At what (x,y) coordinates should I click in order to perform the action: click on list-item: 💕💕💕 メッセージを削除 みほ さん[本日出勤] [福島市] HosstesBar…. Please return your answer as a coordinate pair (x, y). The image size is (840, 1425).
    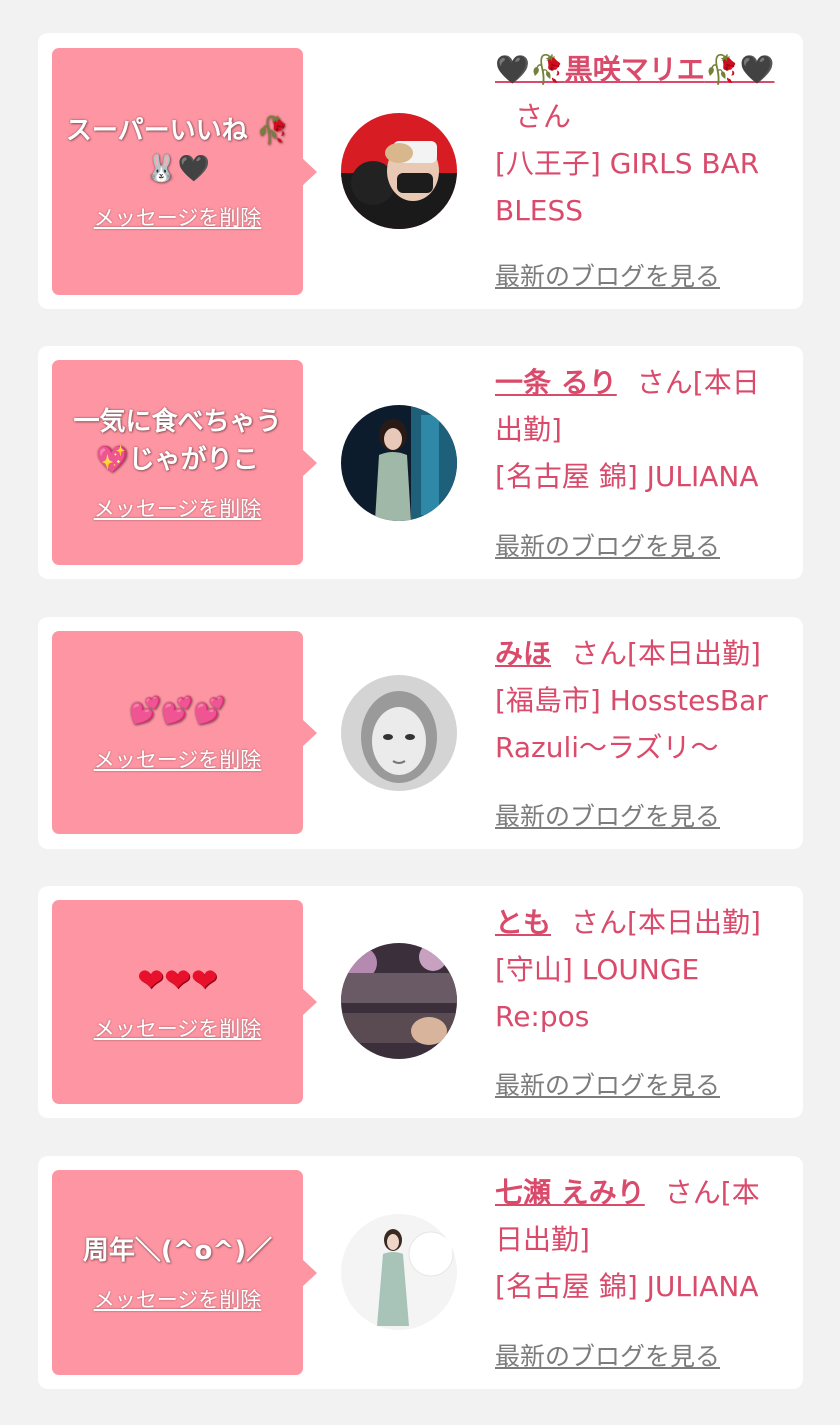
    Looking at the image, I should click on (420, 733).